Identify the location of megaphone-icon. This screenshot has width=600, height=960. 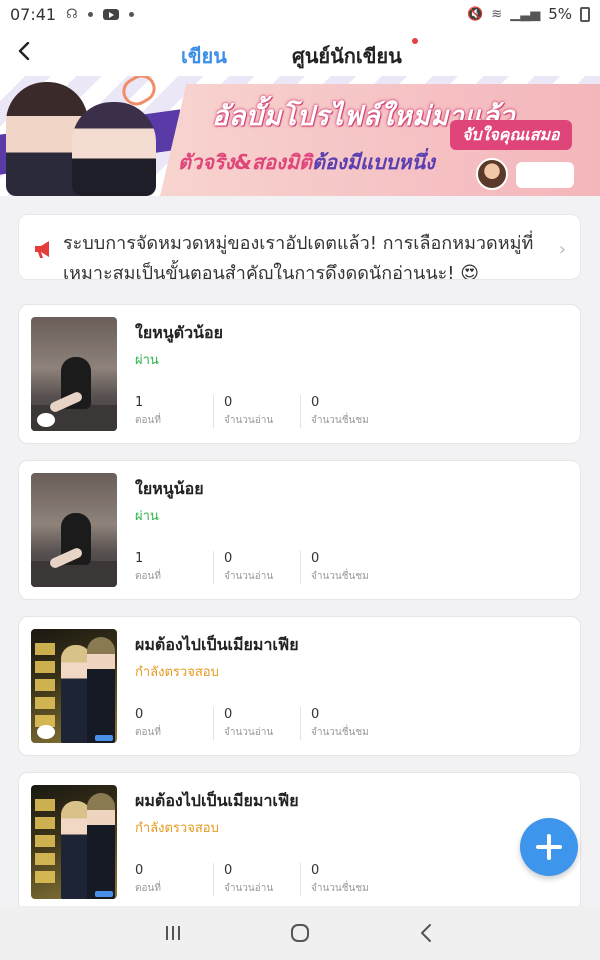
(42, 249).